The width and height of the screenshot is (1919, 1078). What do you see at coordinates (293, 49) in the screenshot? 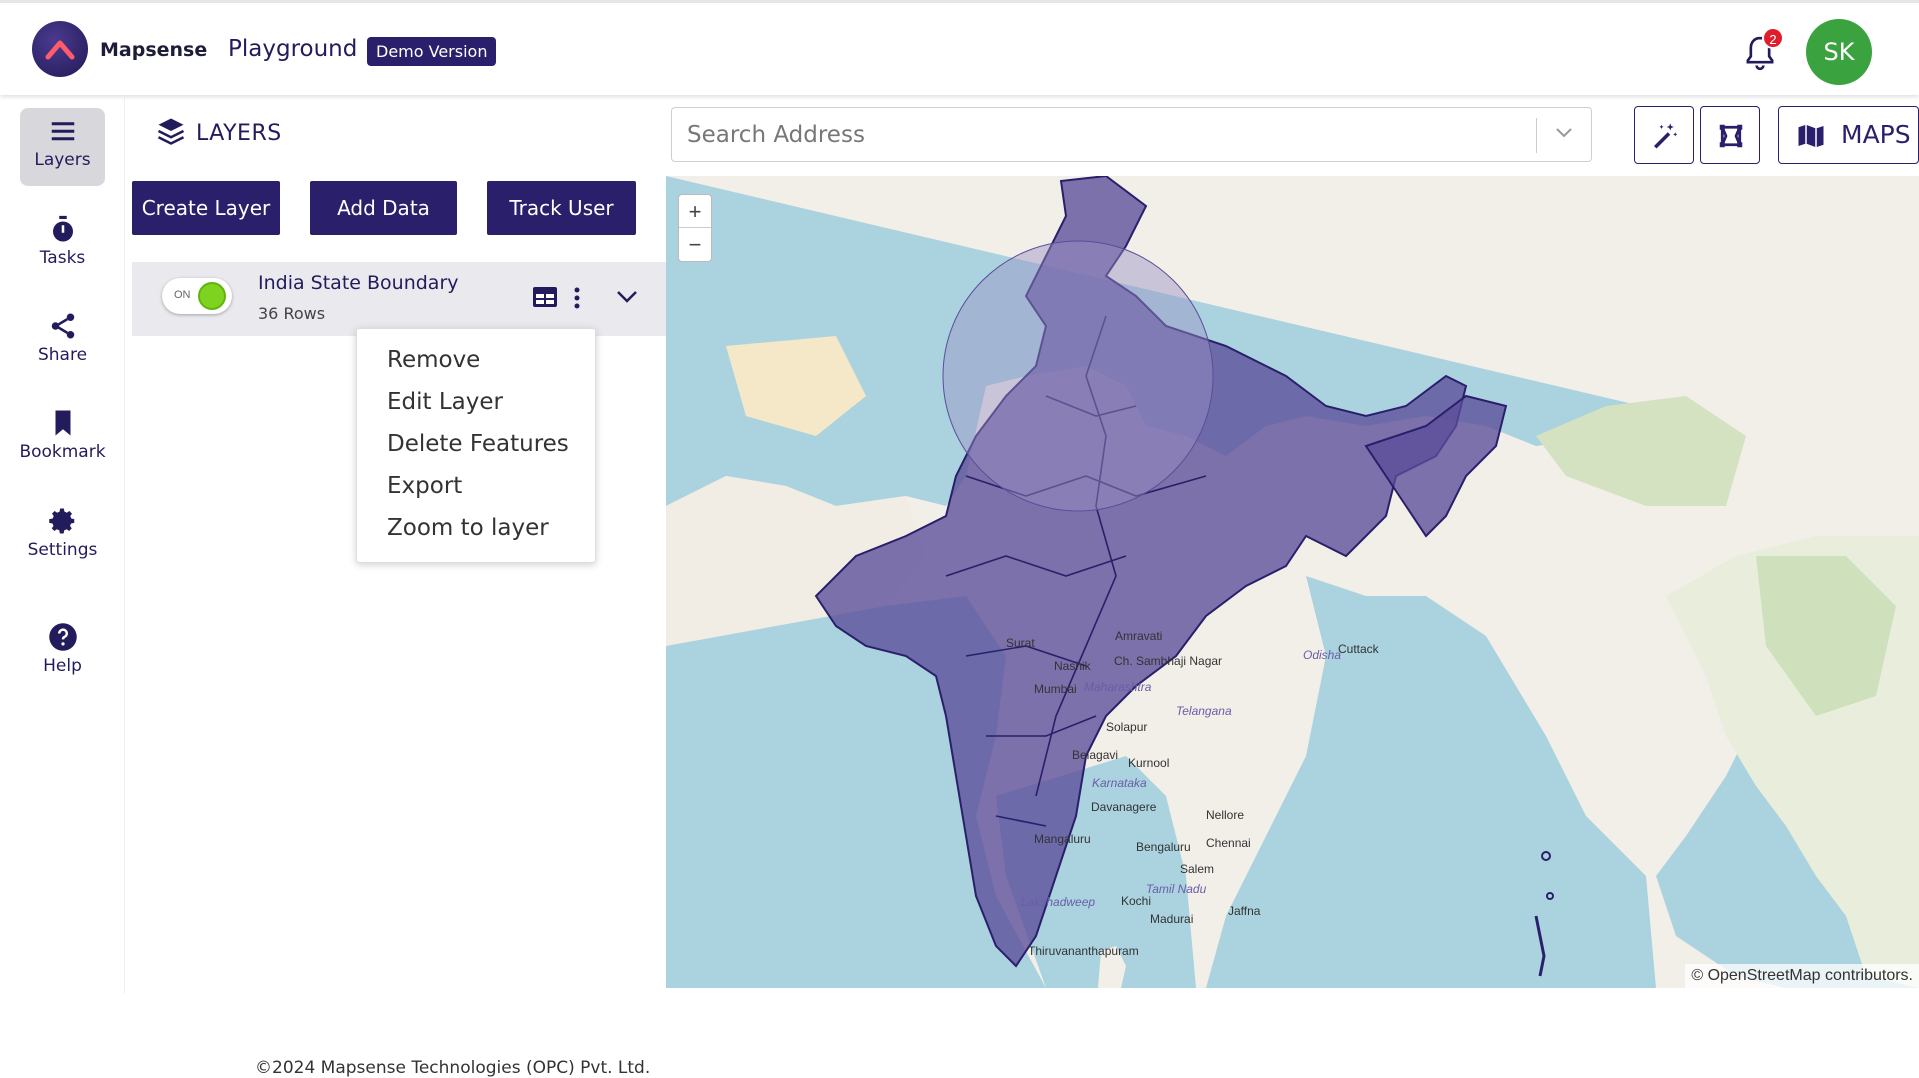
I see `app-title: Playground` at bounding box center [293, 49].